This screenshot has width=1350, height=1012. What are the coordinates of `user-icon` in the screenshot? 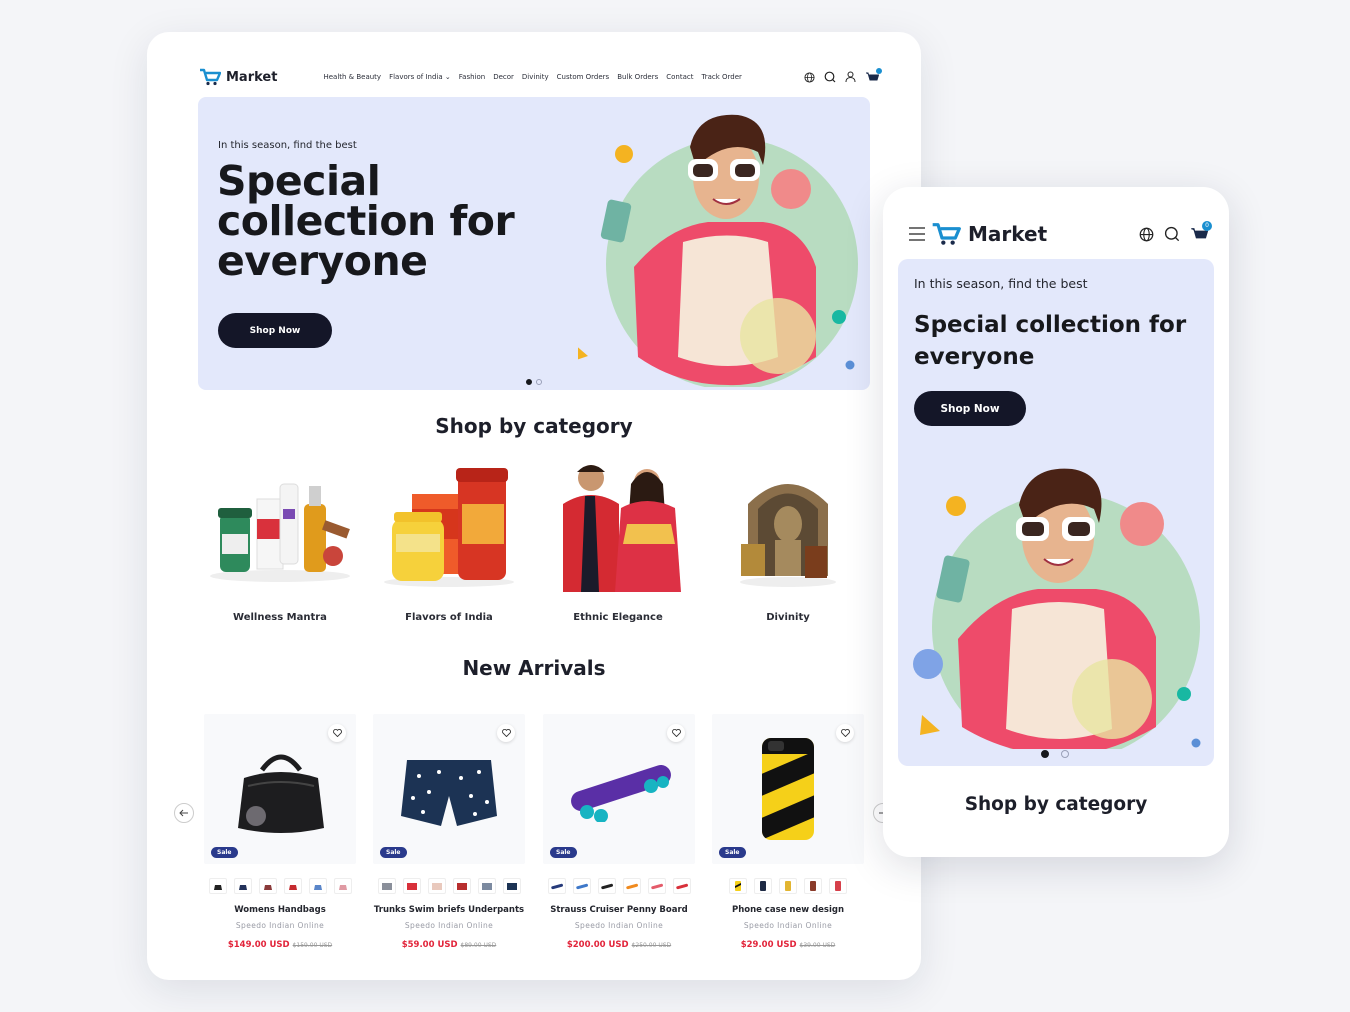 It's located at (850, 77).